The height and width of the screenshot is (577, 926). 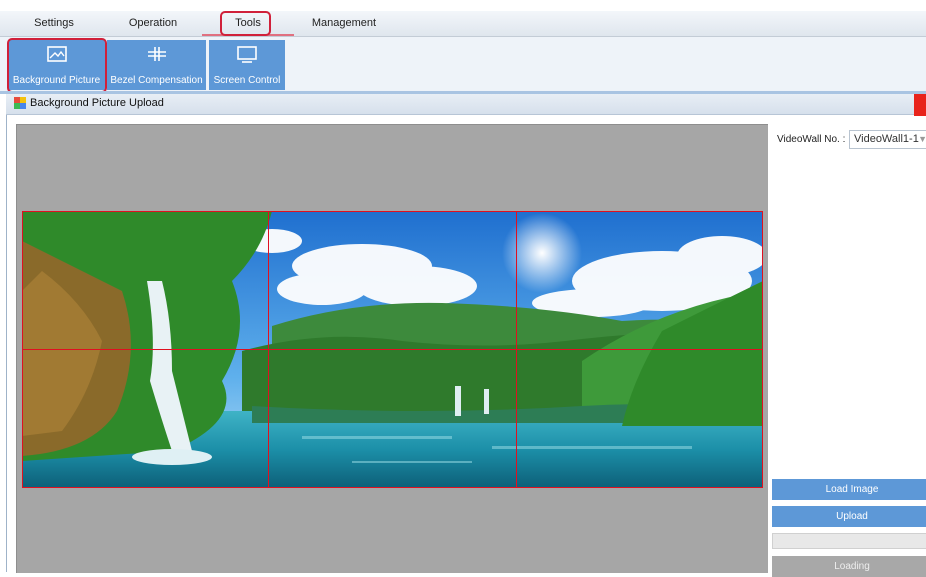 I want to click on tab-settings: Settings, so click(x=54, y=23).